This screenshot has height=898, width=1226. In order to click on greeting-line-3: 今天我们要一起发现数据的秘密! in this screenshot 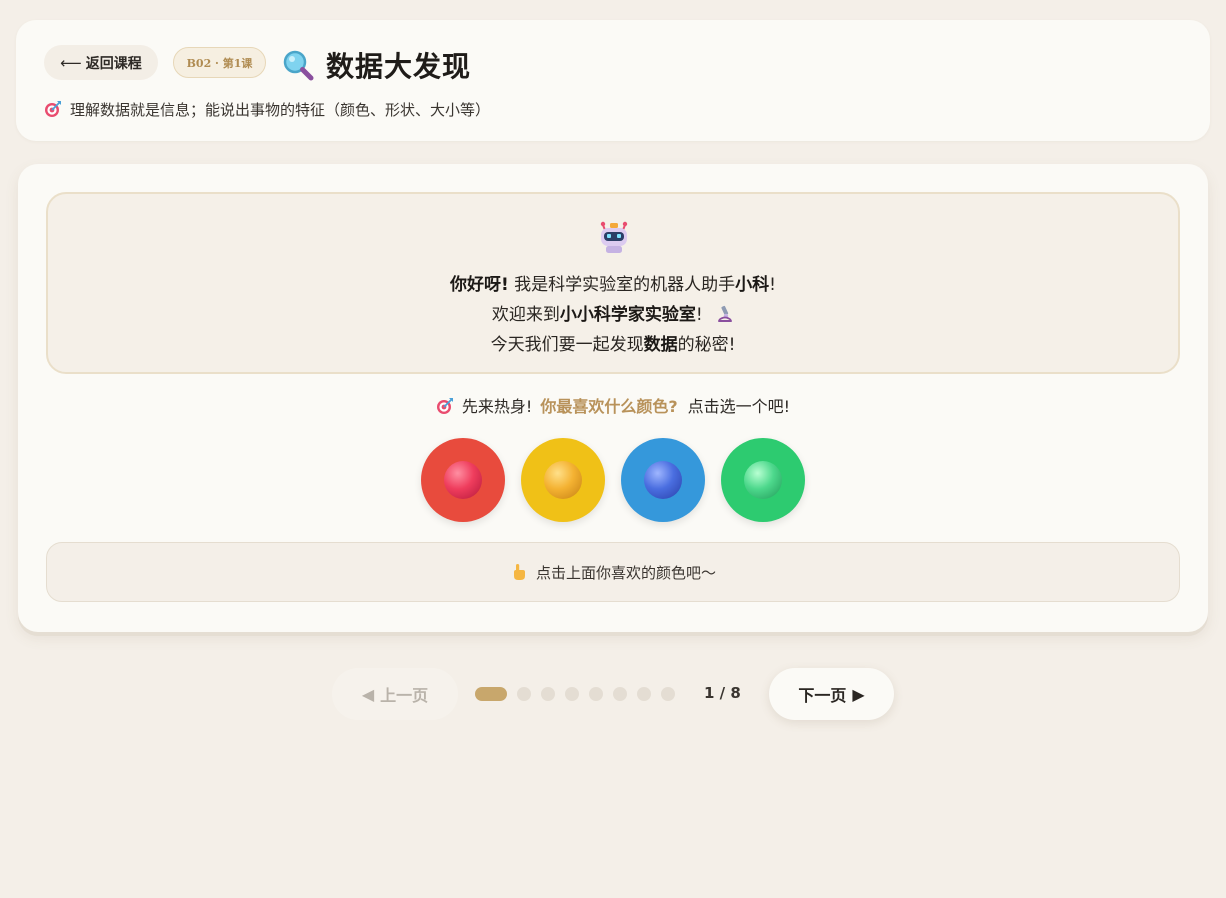, I will do `click(613, 345)`.